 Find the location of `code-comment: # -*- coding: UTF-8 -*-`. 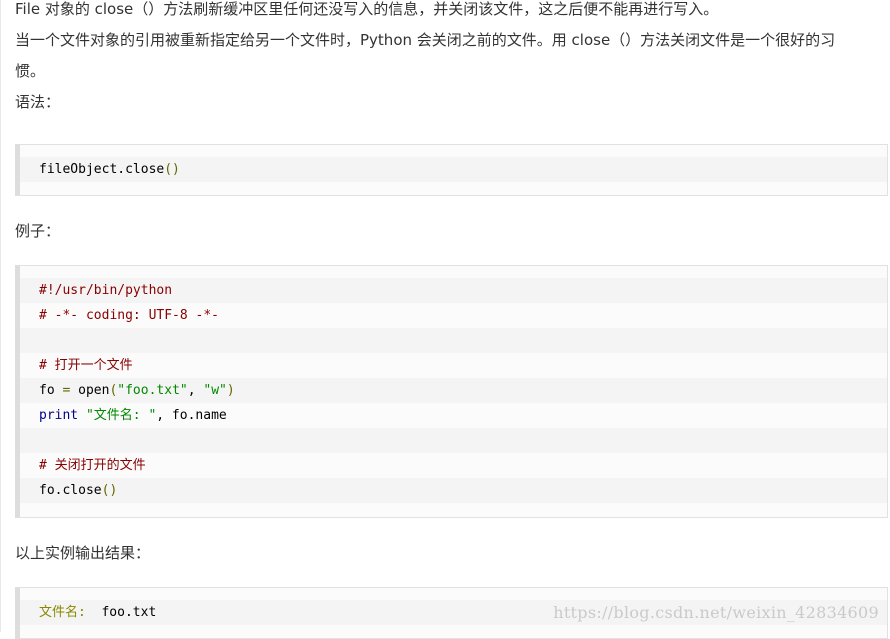

code-comment: # -*- coding: UTF-8 -*- is located at coordinates (129, 315).